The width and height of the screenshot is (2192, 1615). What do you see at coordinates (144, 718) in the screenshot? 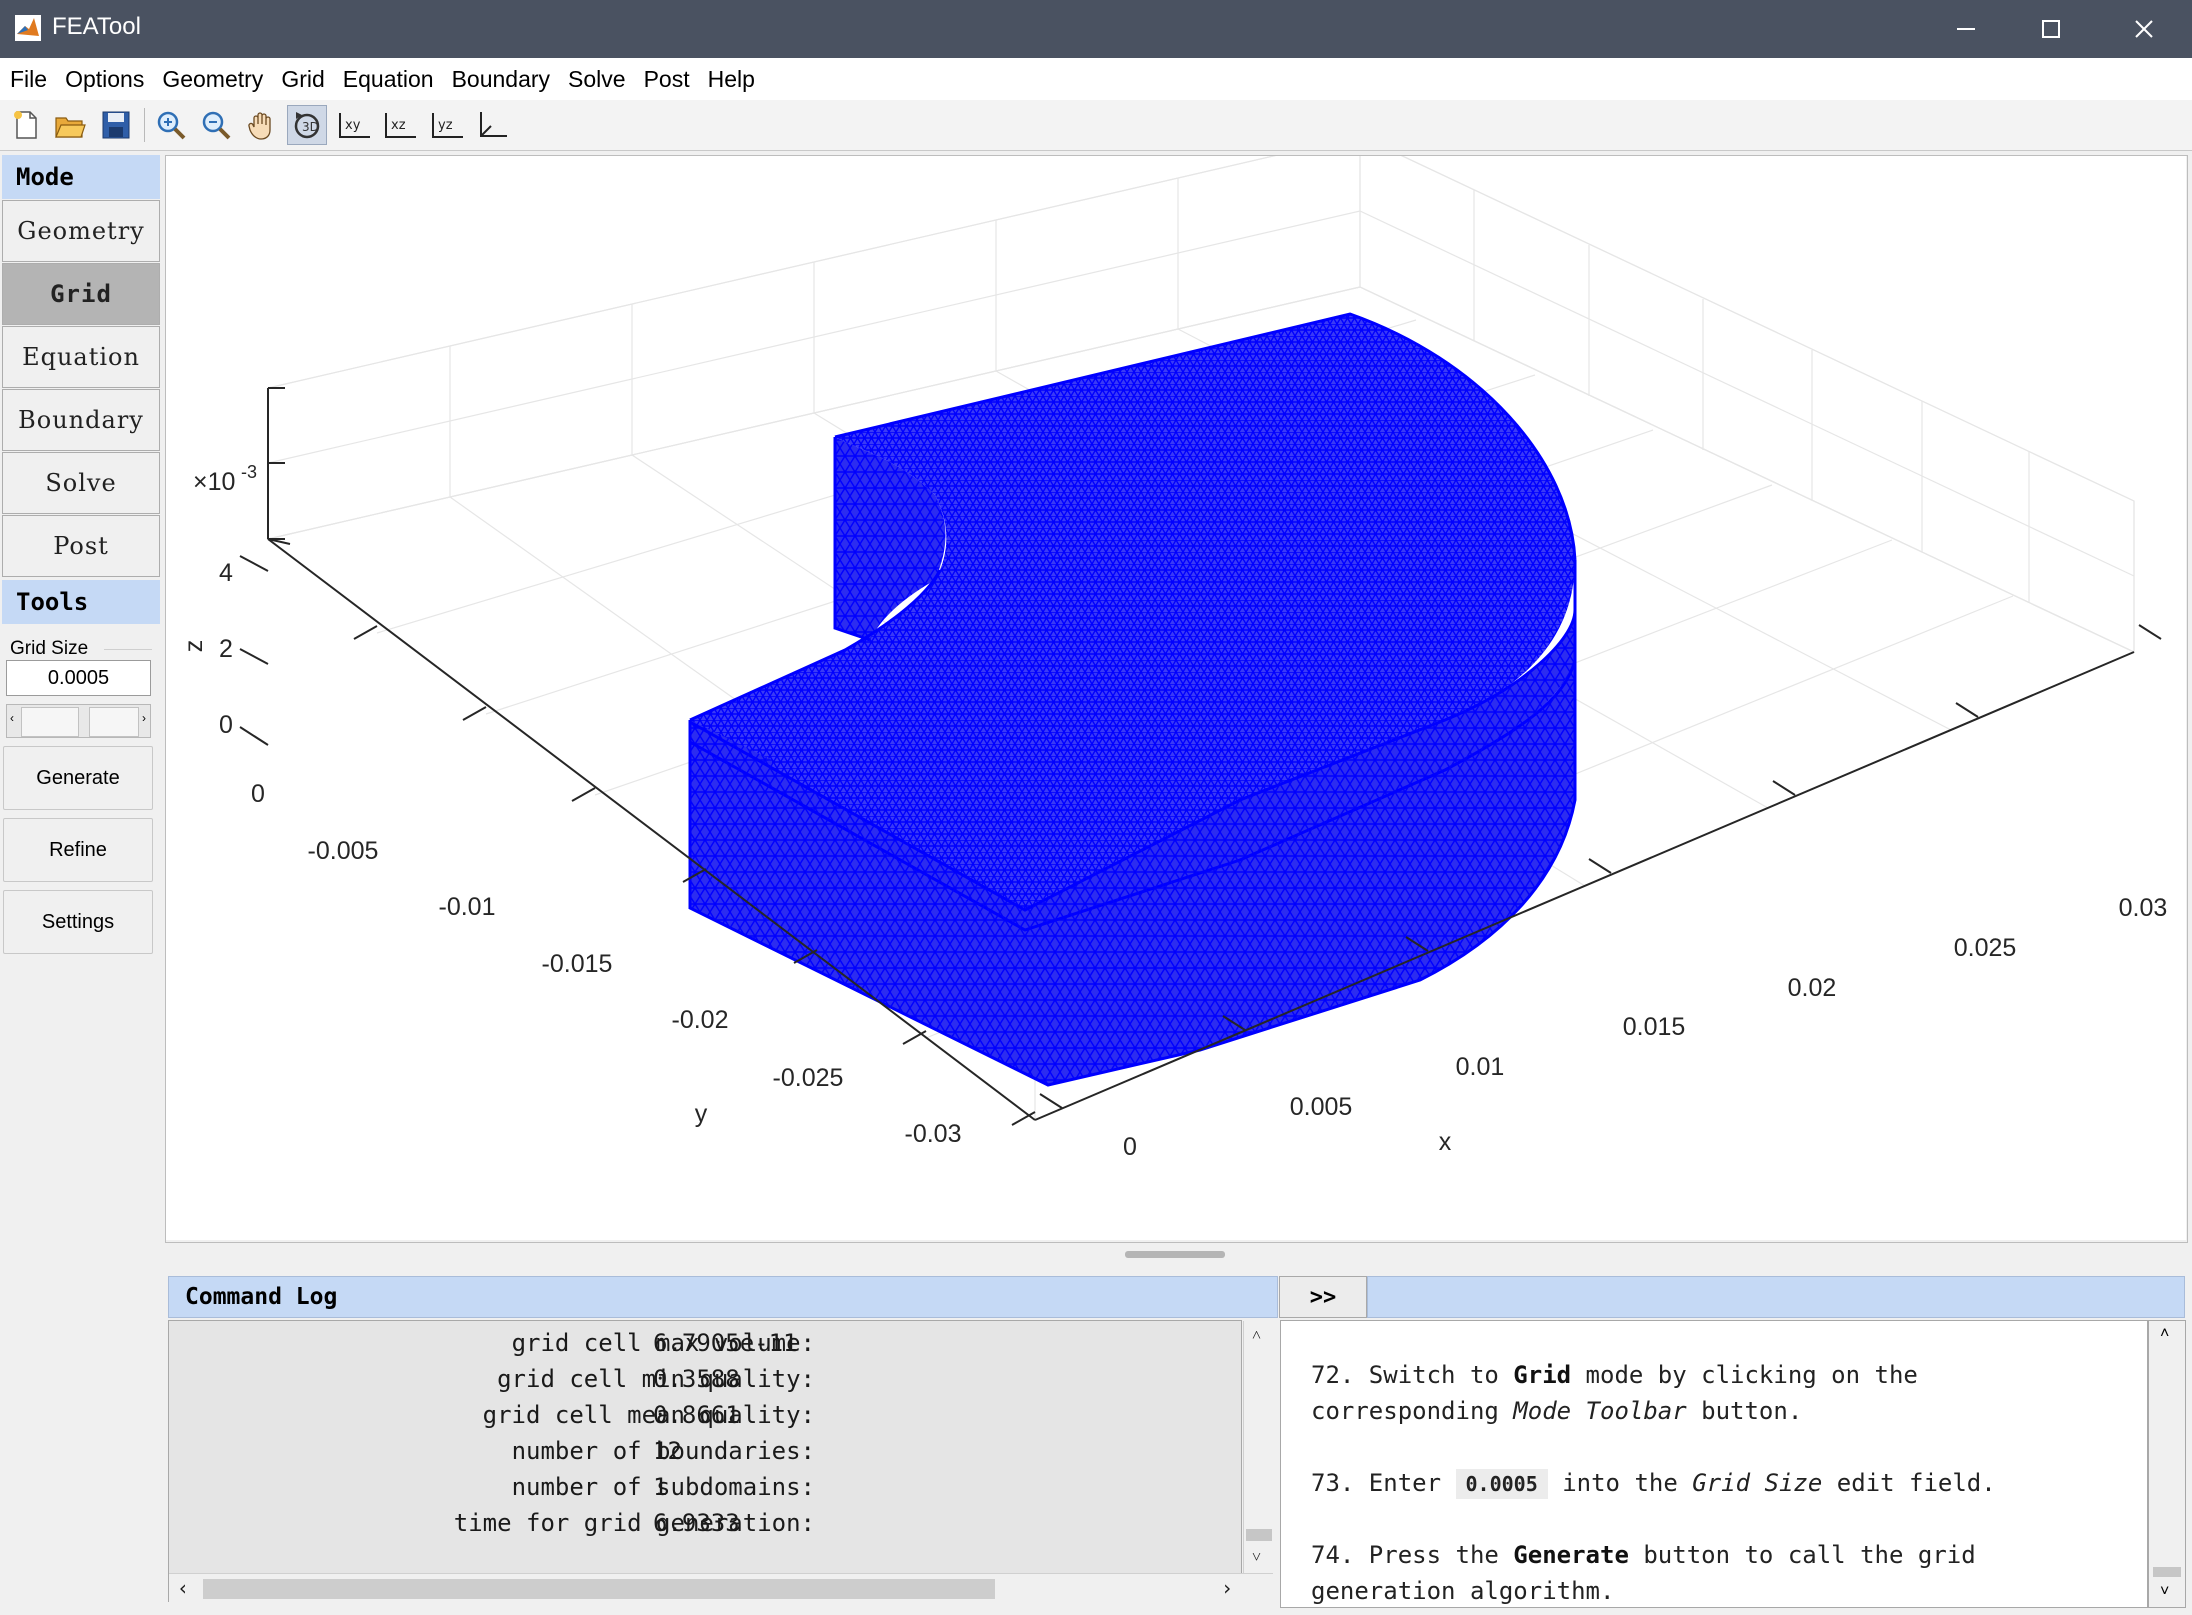
I see `slider-right-arrow-icon: ›` at bounding box center [144, 718].